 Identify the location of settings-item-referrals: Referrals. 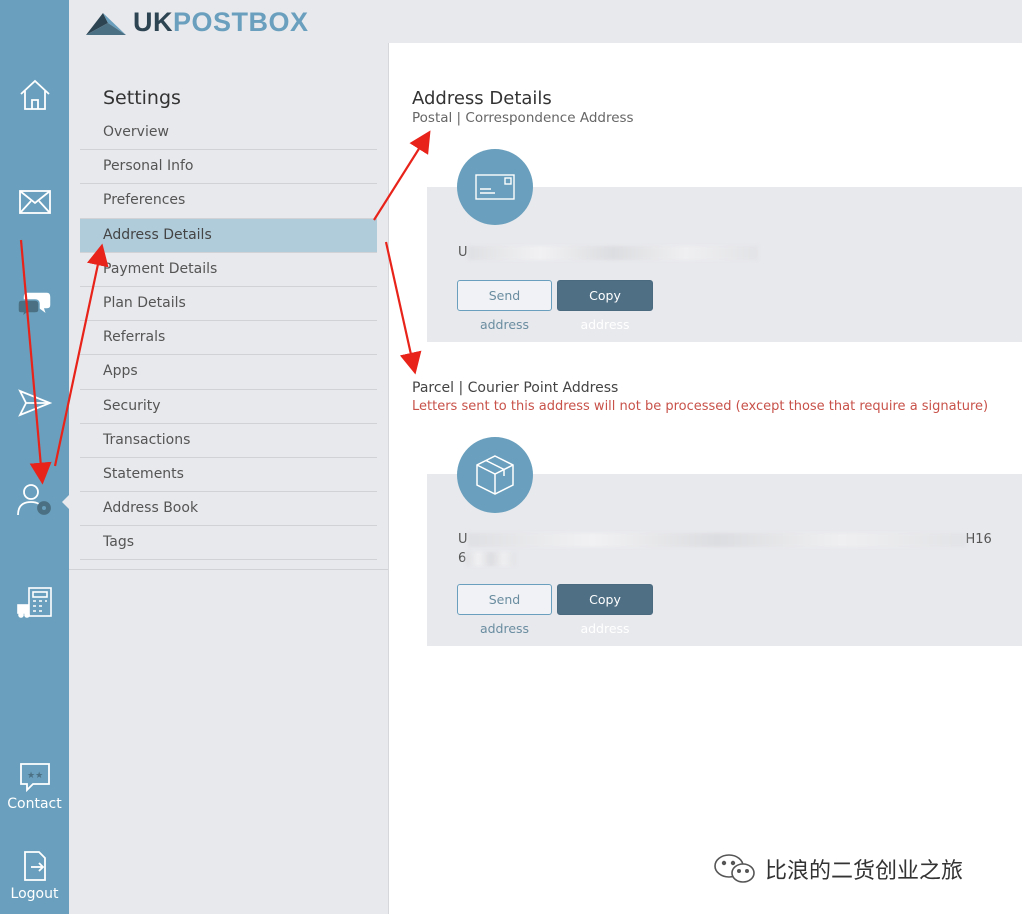
(228, 338).